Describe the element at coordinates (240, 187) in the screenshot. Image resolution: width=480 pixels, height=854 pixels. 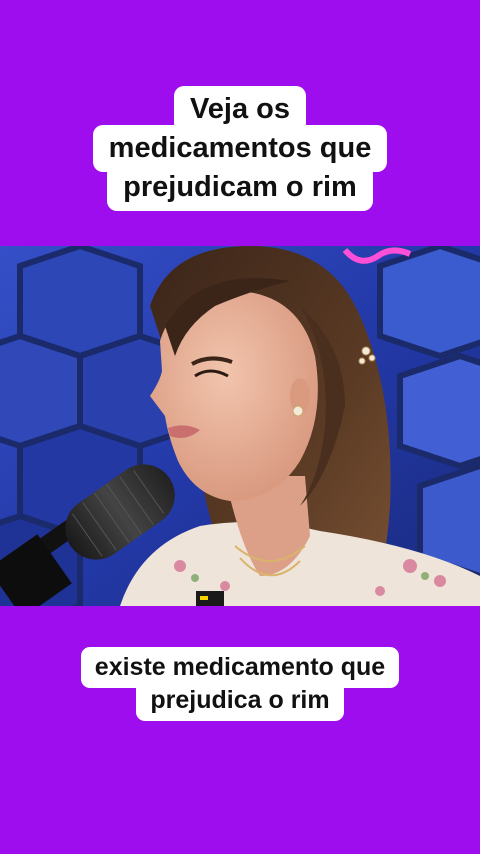
I see `title-line-3: prejudicam o rim` at that location.